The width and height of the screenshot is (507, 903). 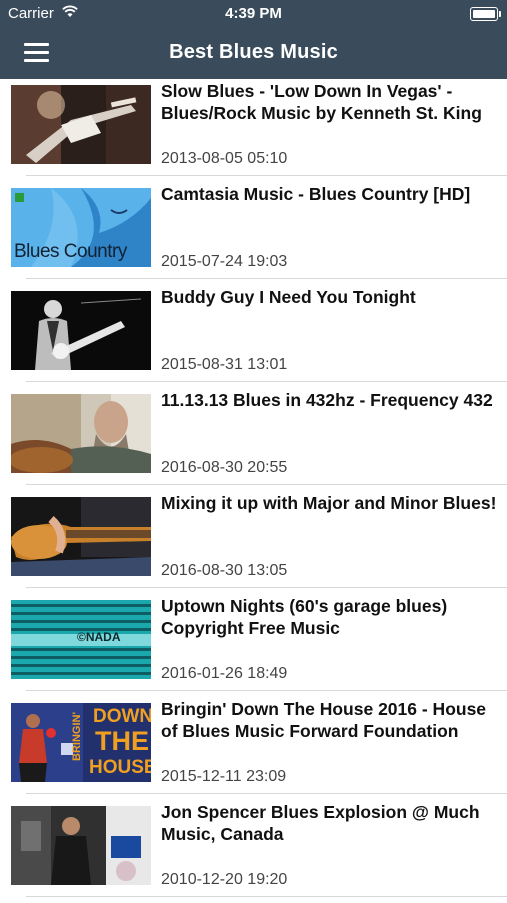 I want to click on video-date: 2015-12-11 23:09, so click(x=224, y=776).